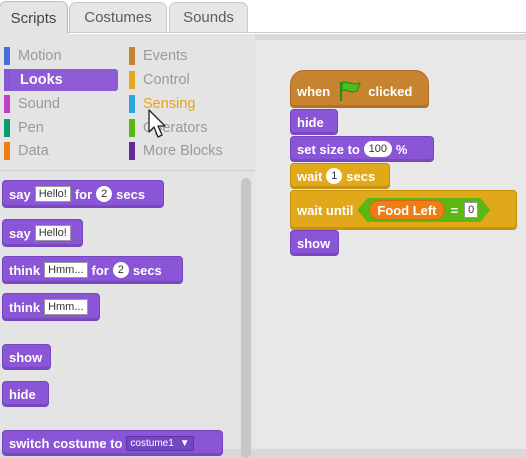  I want to click on category-pen-label: Pen, so click(31, 128).